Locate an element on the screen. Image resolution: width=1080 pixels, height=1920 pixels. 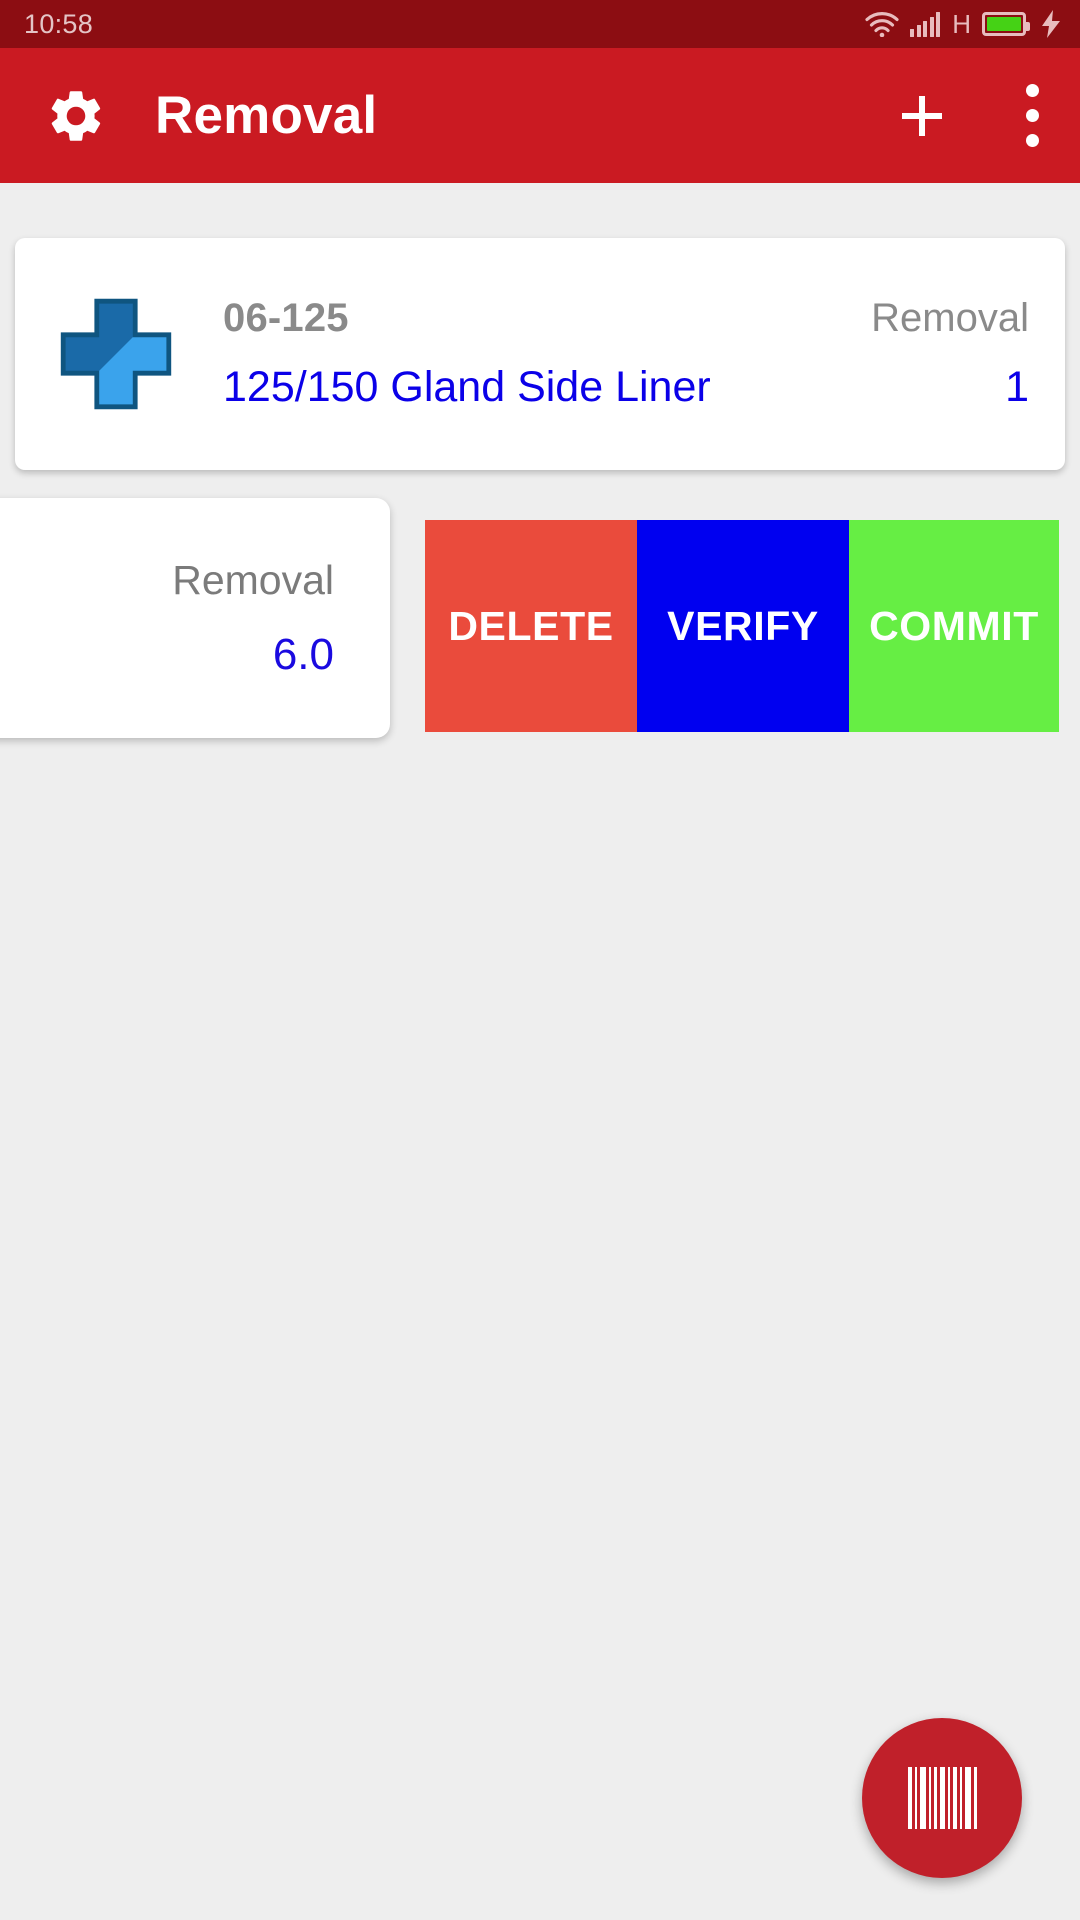
signal-bars-icon is located at coordinates (925, 24).